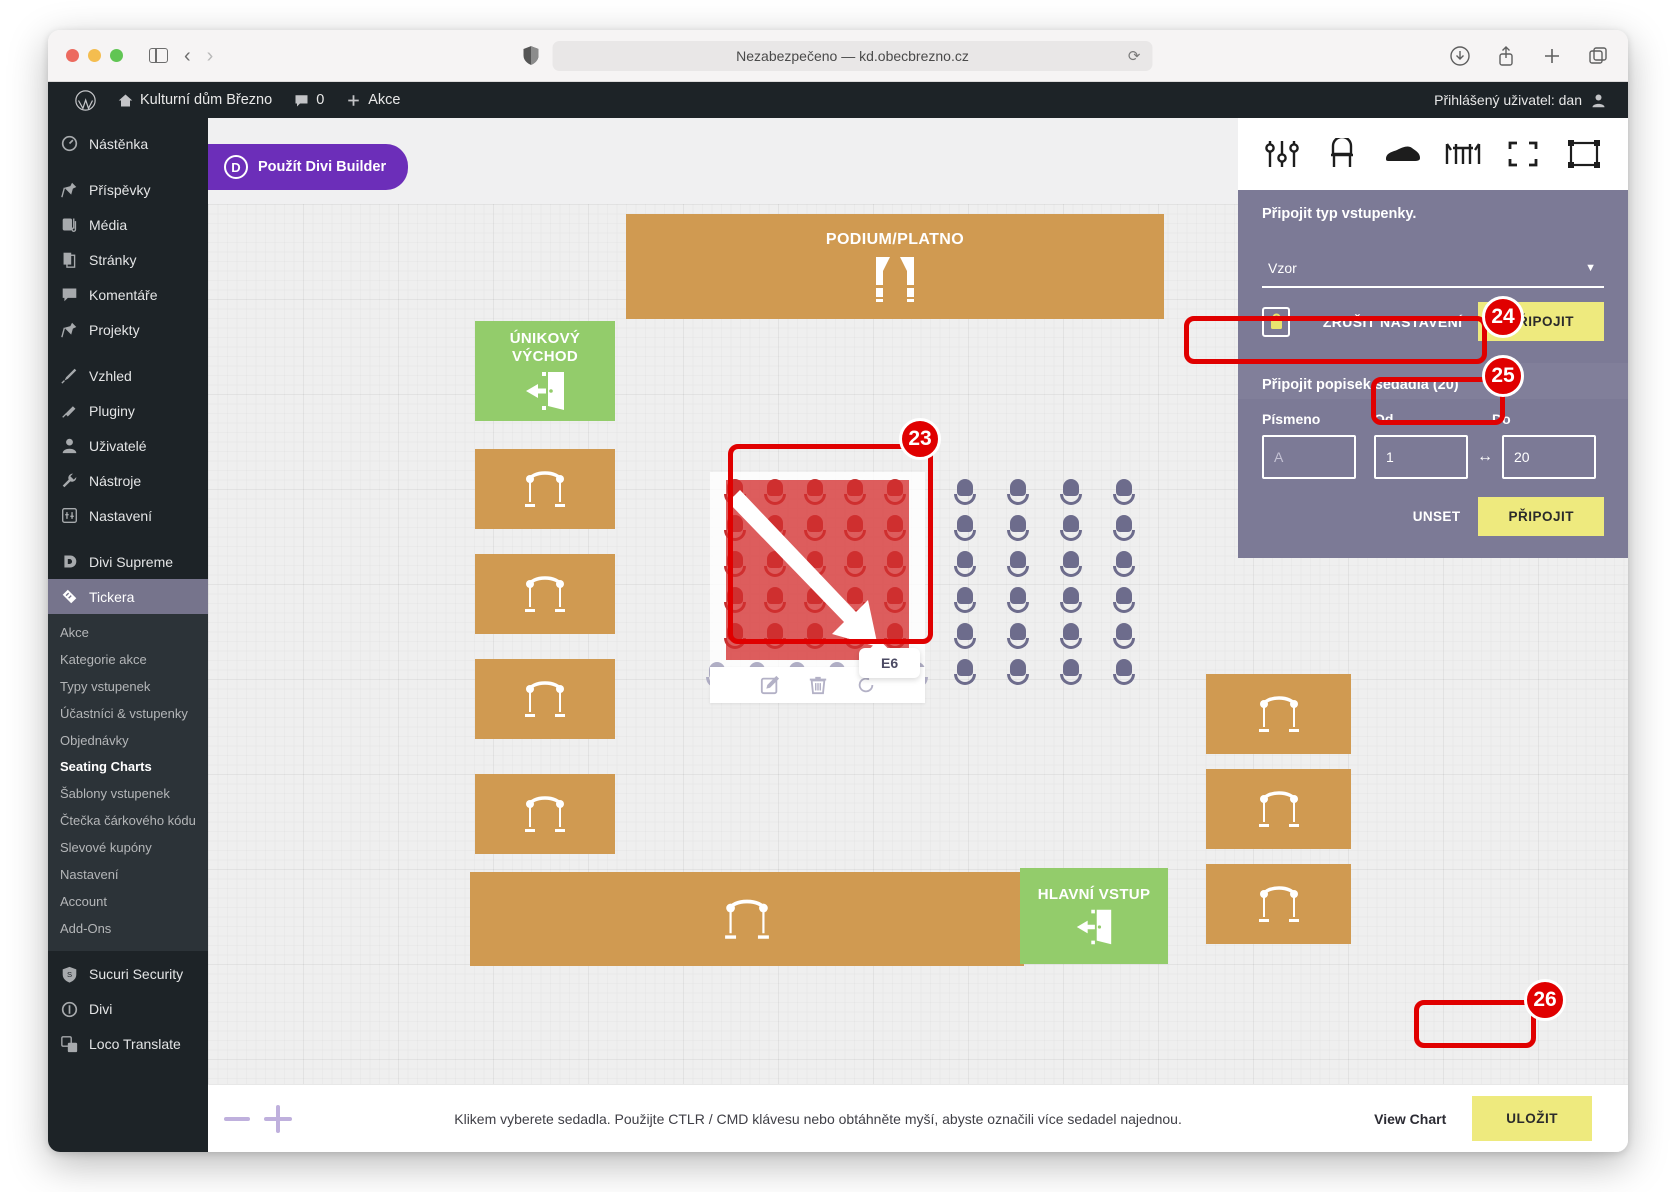 Image resolution: width=1680 pixels, height=1192 pixels. I want to click on sidebar-item-pages: Stránky, so click(128, 259).